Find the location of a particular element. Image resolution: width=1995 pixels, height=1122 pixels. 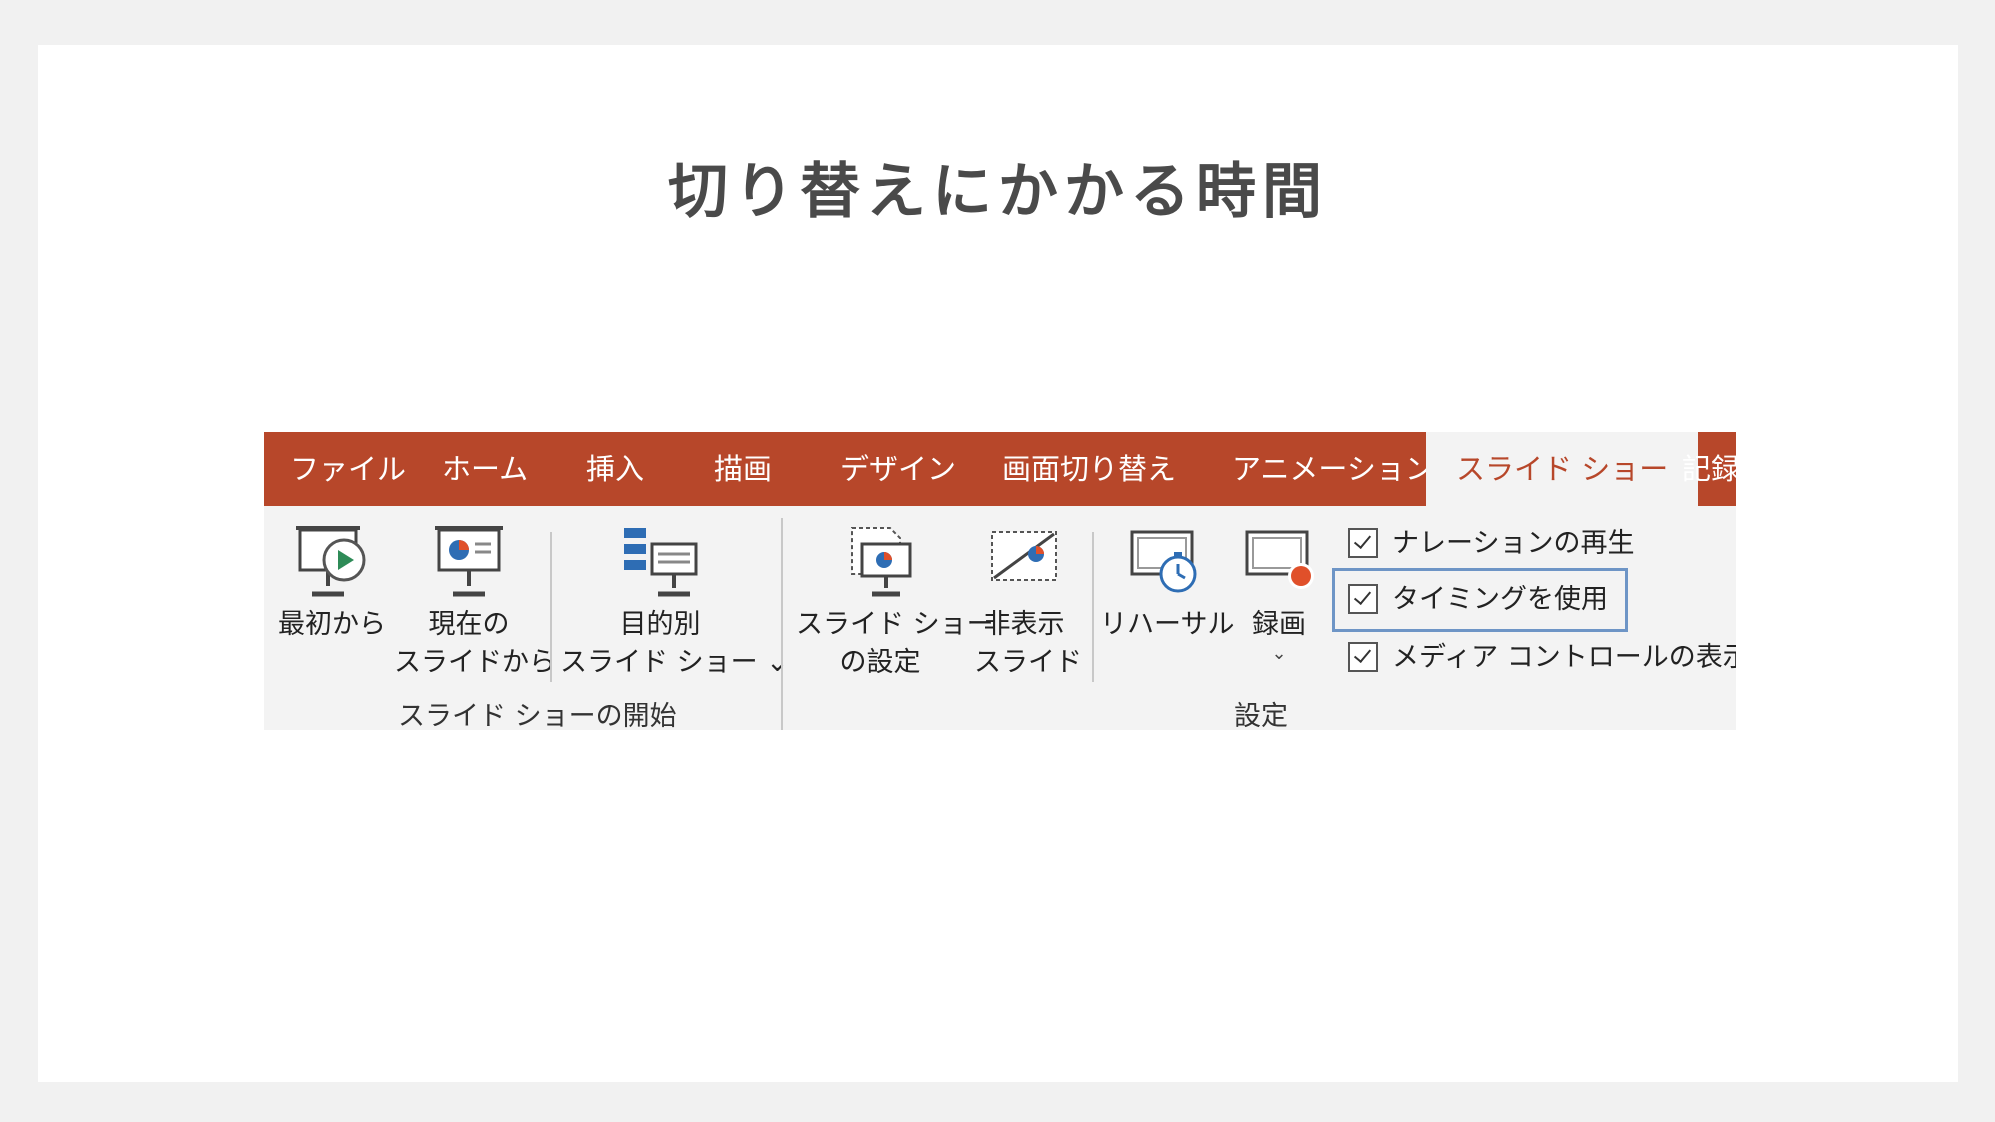

rehearse-timings-button: リハーサル is located at coordinates (1167, 584).